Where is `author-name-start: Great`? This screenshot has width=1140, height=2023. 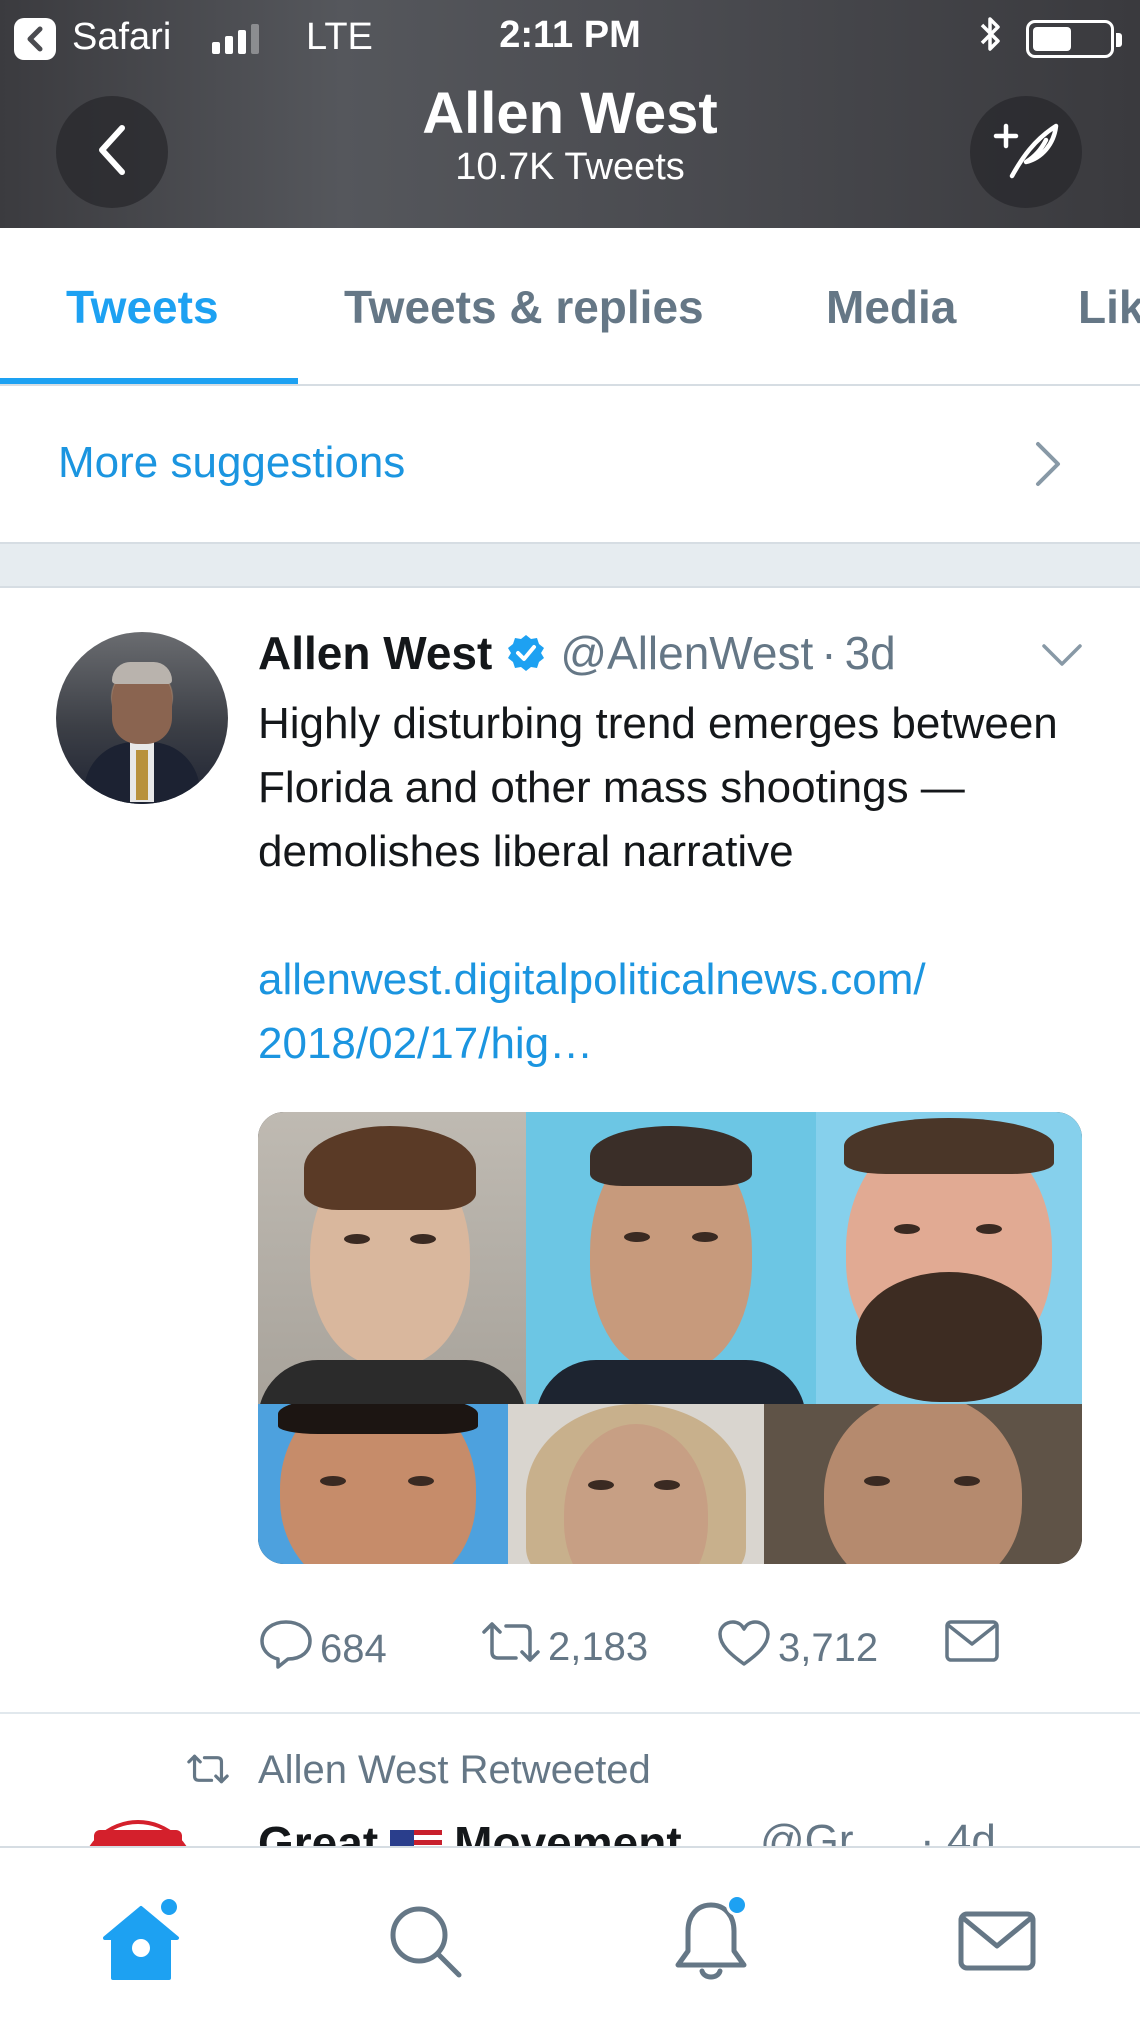 author-name-start: Great is located at coordinates (318, 1831).